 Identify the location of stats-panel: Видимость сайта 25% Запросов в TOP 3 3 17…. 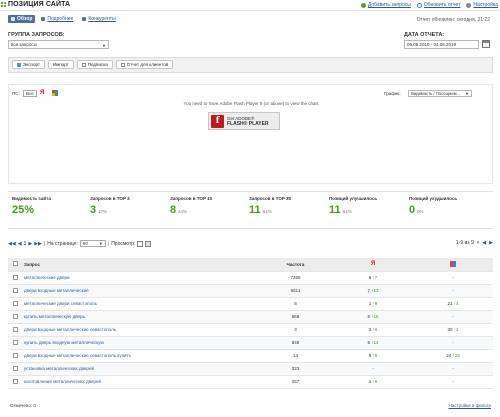
(250, 210).